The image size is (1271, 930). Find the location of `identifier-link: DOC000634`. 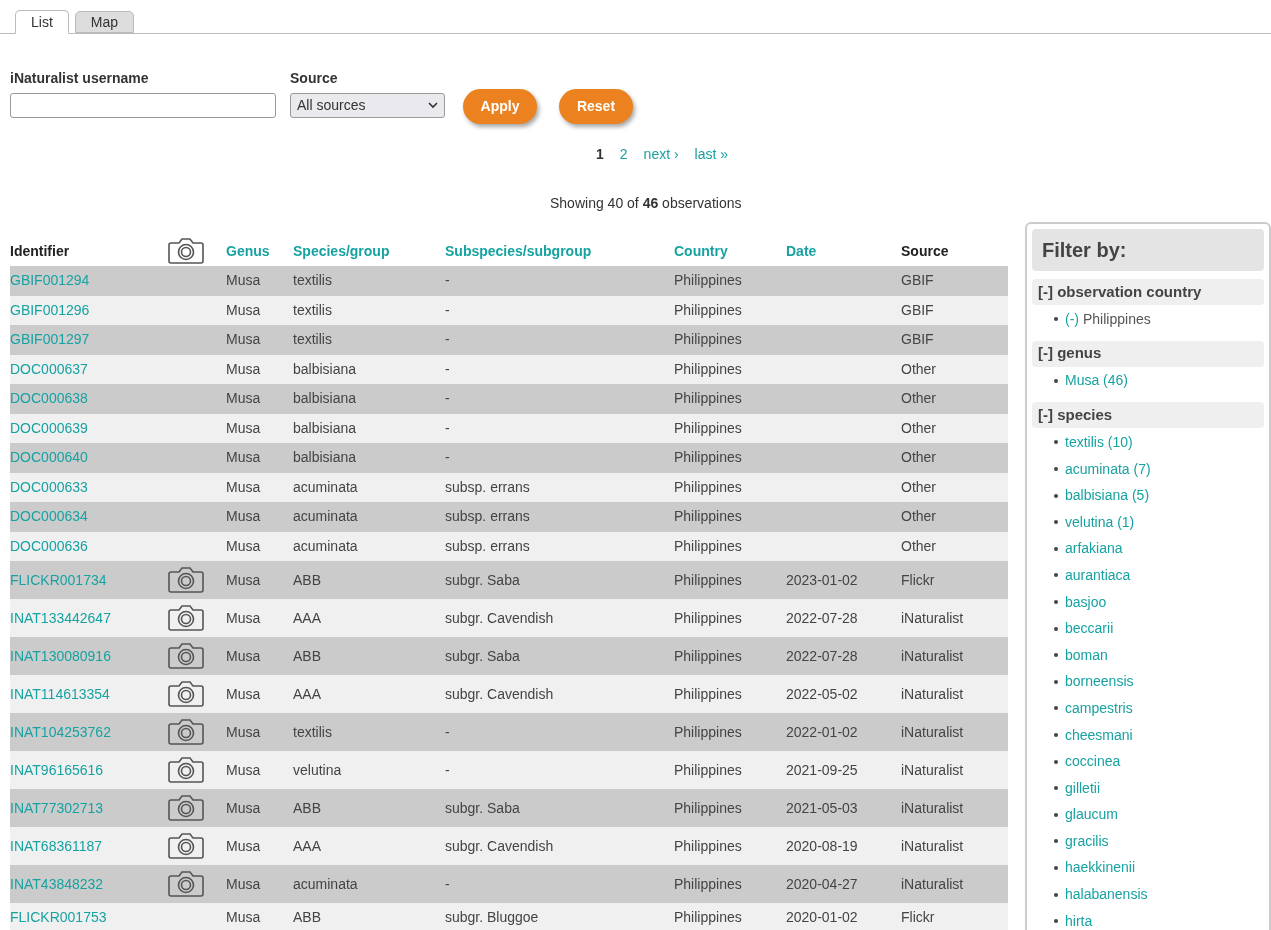

identifier-link: DOC000634 is located at coordinates (49, 517).